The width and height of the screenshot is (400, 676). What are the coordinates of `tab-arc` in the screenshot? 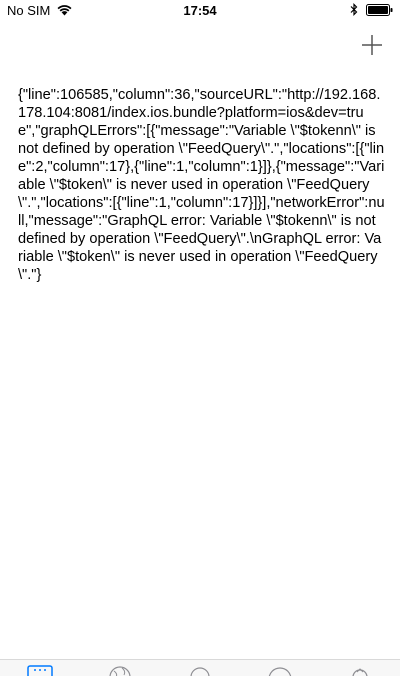 It's located at (280, 670).